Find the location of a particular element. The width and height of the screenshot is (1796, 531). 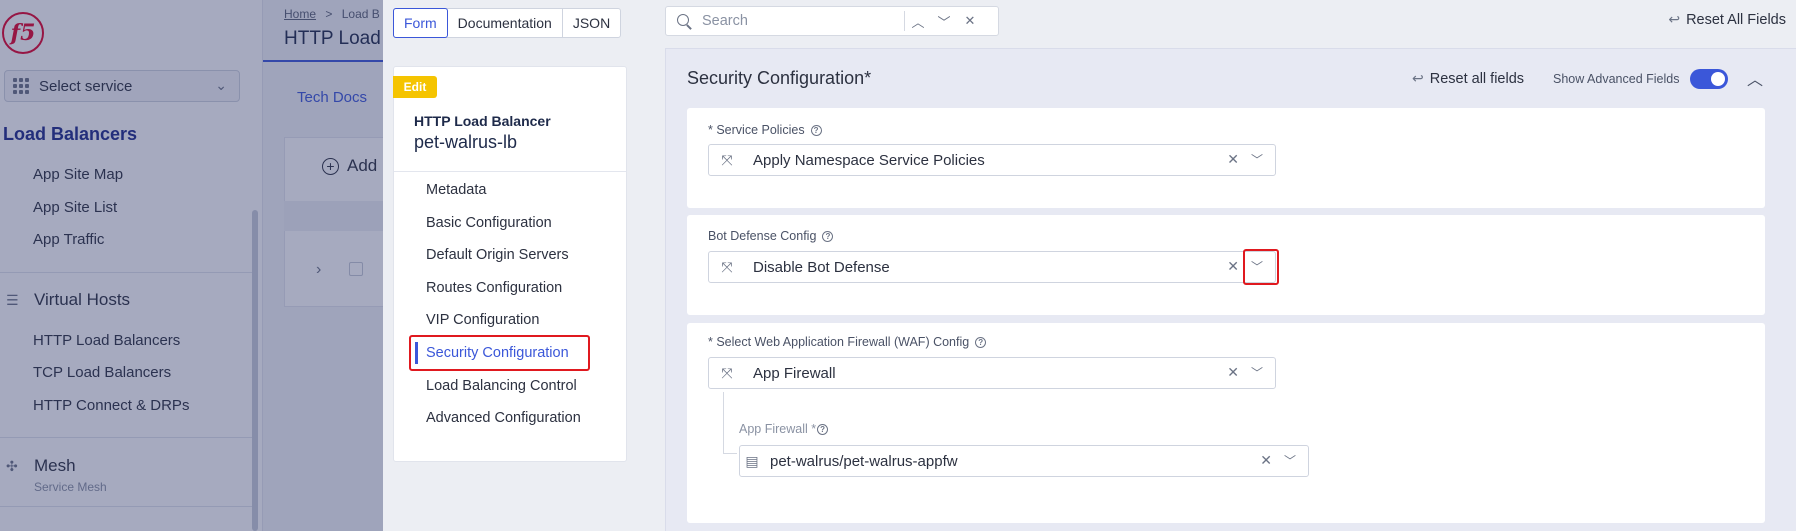

nav-item-routes-configuration: Routes Configuration is located at coordinates (494, 288).